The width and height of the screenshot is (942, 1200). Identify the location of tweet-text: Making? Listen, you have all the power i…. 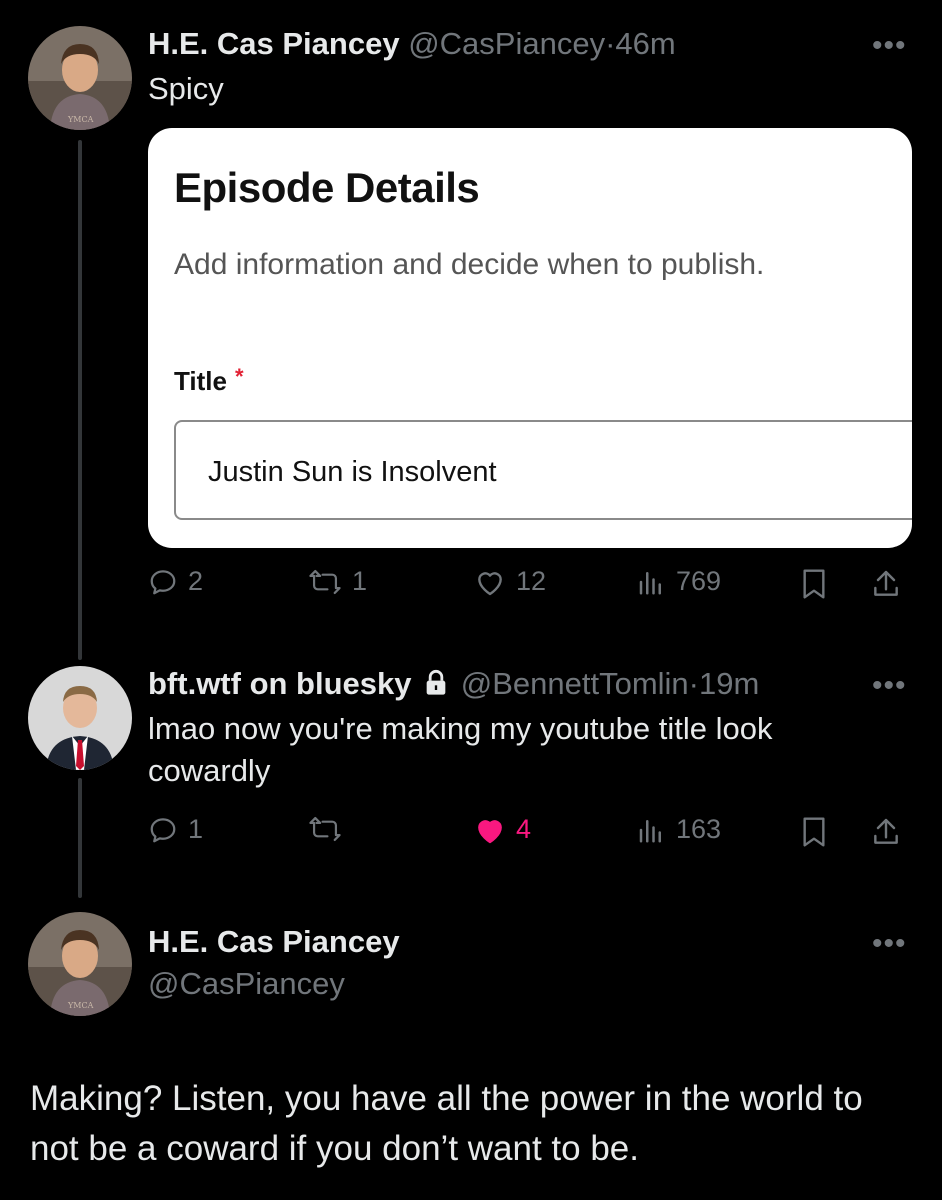
(446, 1123).